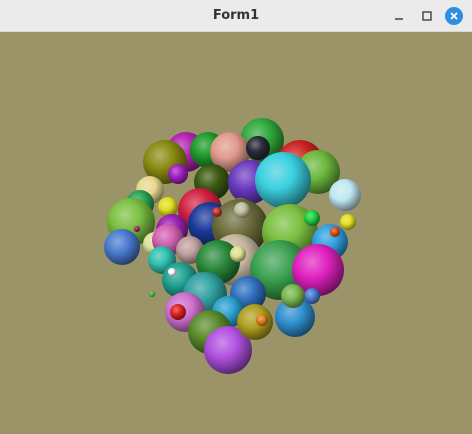 The height and width of the screenshot is (434, 472). What do you see at coordinates (236, 16) in the screenshot?
I see `title-bar: Form1` at bounding box center [236, 16].